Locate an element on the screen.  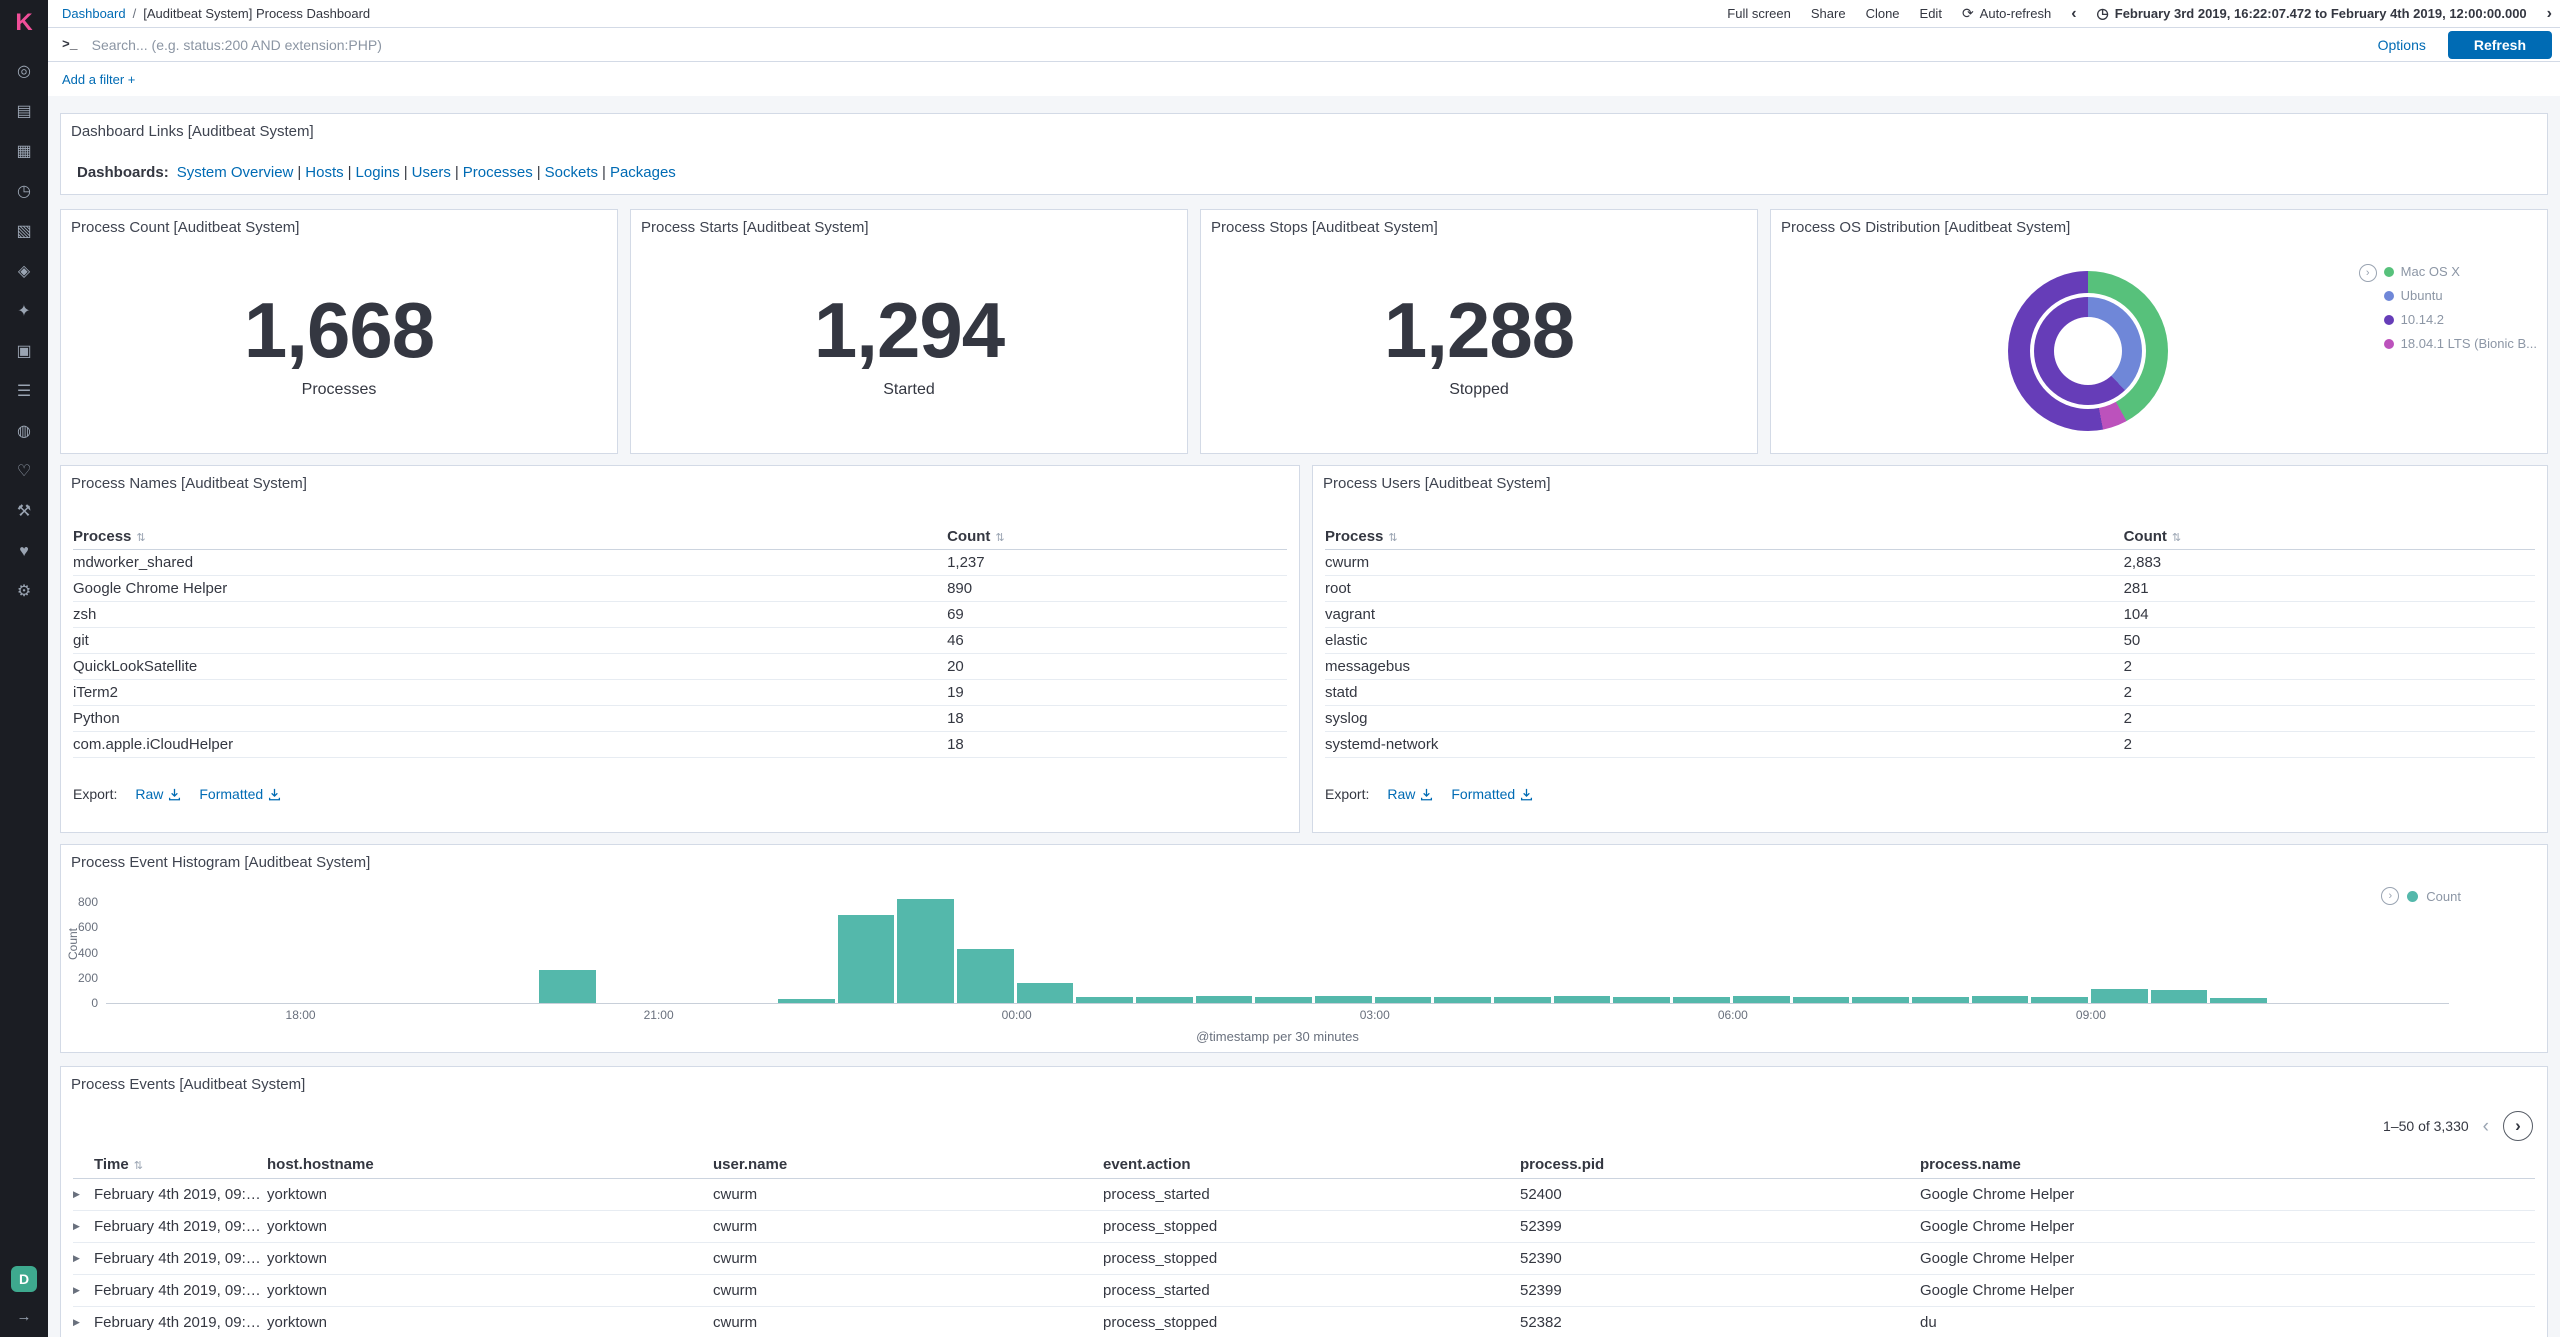
dashboard-link: System Overview is located at coordinates (235, 172).